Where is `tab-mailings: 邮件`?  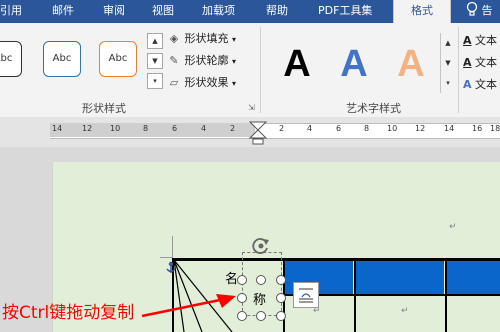
tab-mailings: 邮件 is located at coordinates (63, 11).